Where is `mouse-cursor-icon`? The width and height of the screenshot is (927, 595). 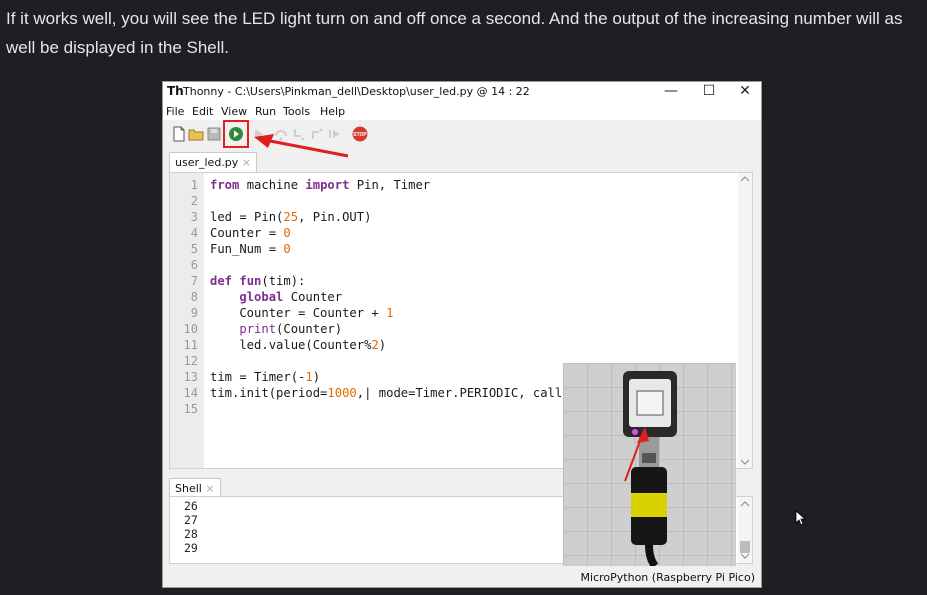
mouse-cursor-icon is located at coordinates (801, 518).